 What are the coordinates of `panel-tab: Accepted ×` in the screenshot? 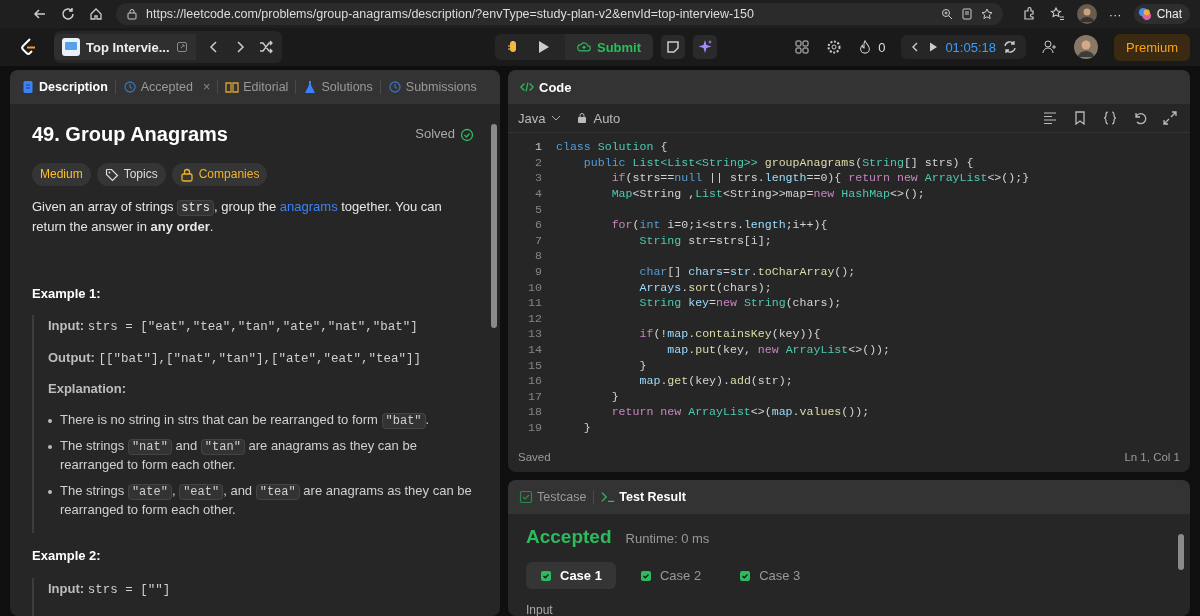 It's located at (166, 87).